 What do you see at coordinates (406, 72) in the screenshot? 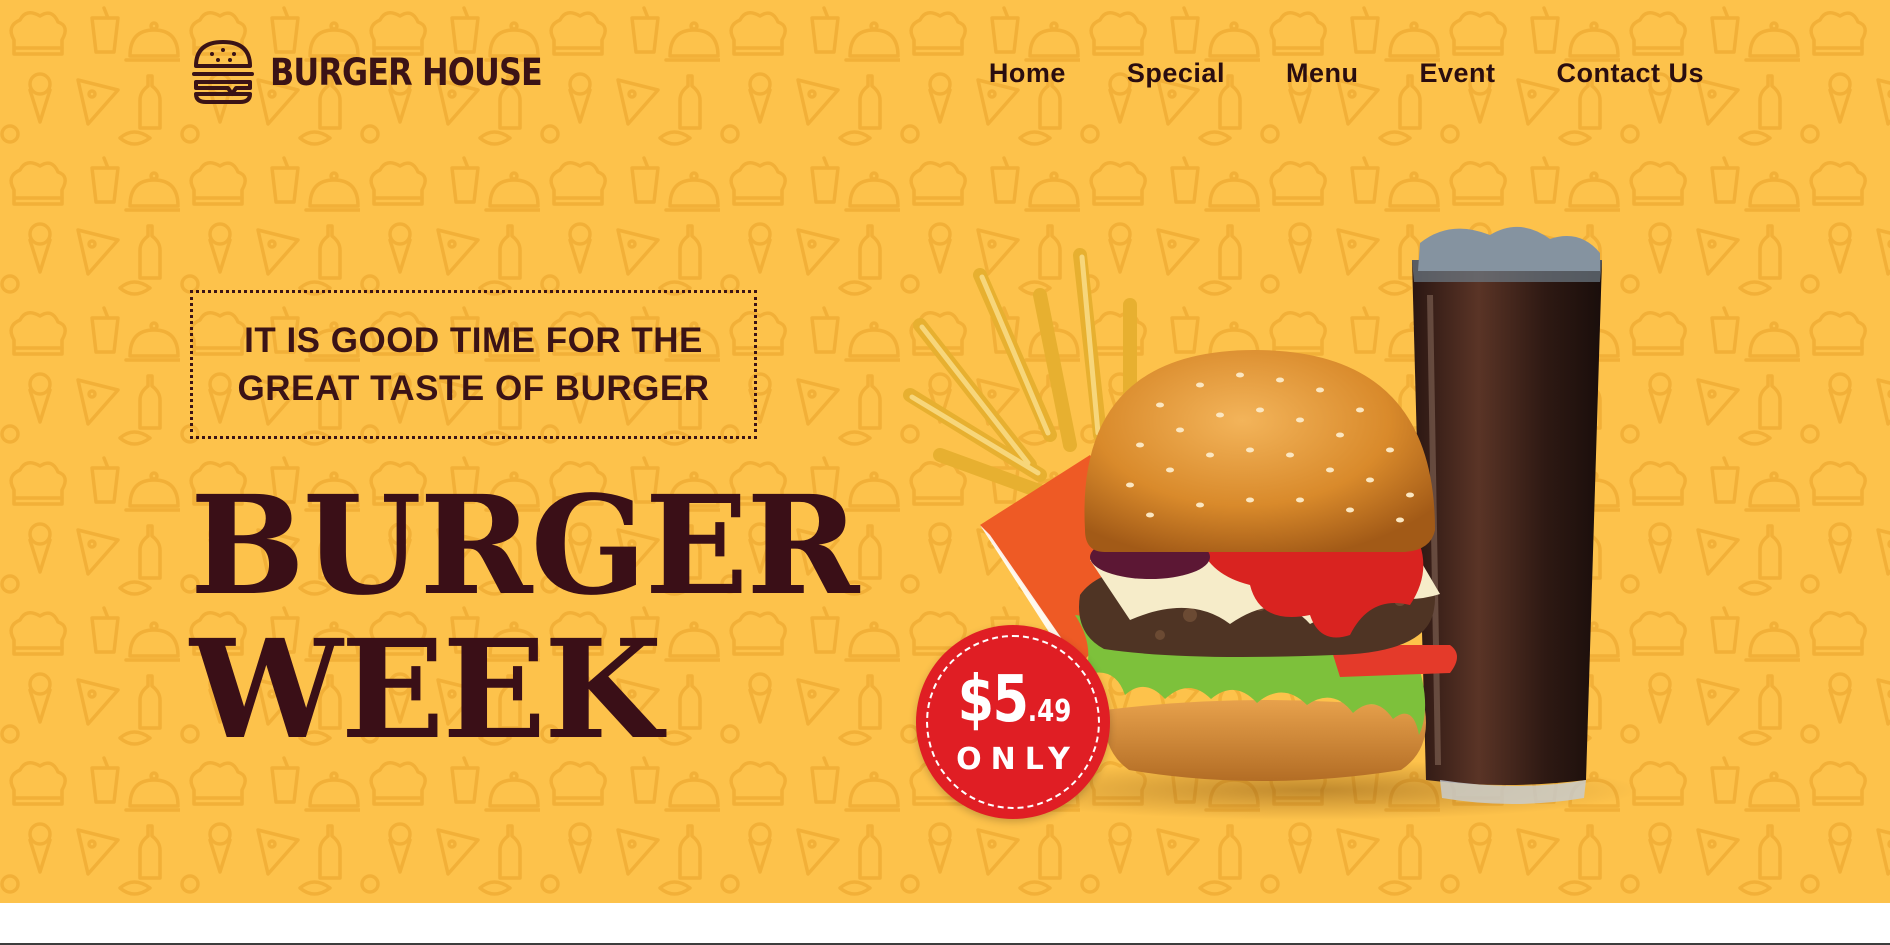
I see `brand-name: BURGER HOUSE` at bounding box center [406, 72].